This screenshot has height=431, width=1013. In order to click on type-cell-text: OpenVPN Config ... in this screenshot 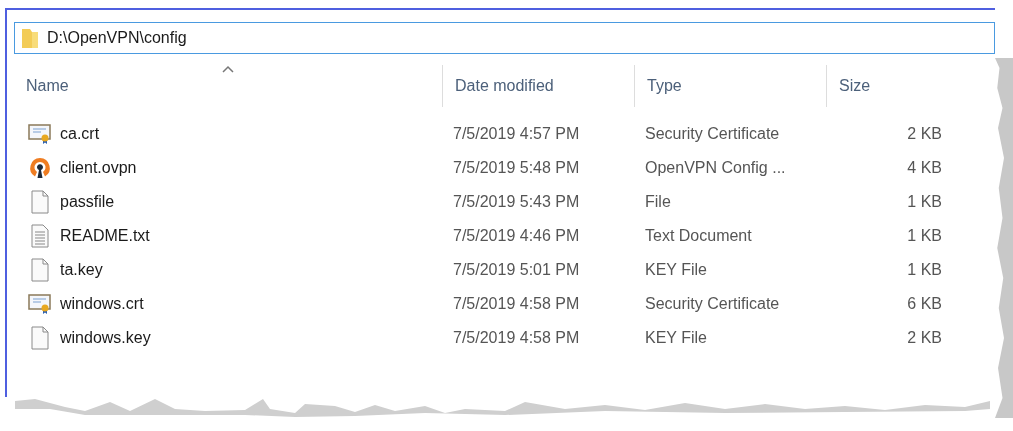, I will do `click(715, 168)`.